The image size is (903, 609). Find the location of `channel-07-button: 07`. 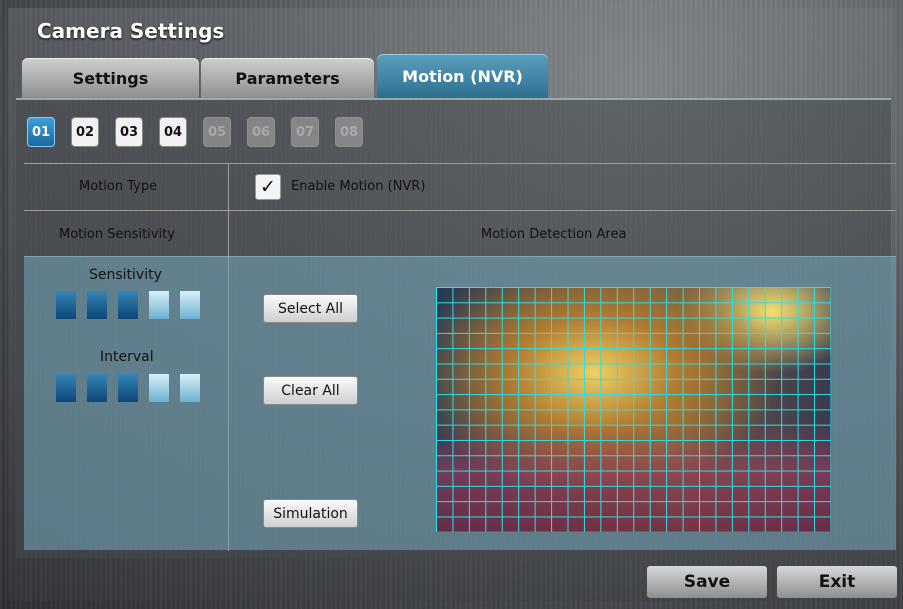

channel-07-button: 07 is located at coordinates (305, 132).